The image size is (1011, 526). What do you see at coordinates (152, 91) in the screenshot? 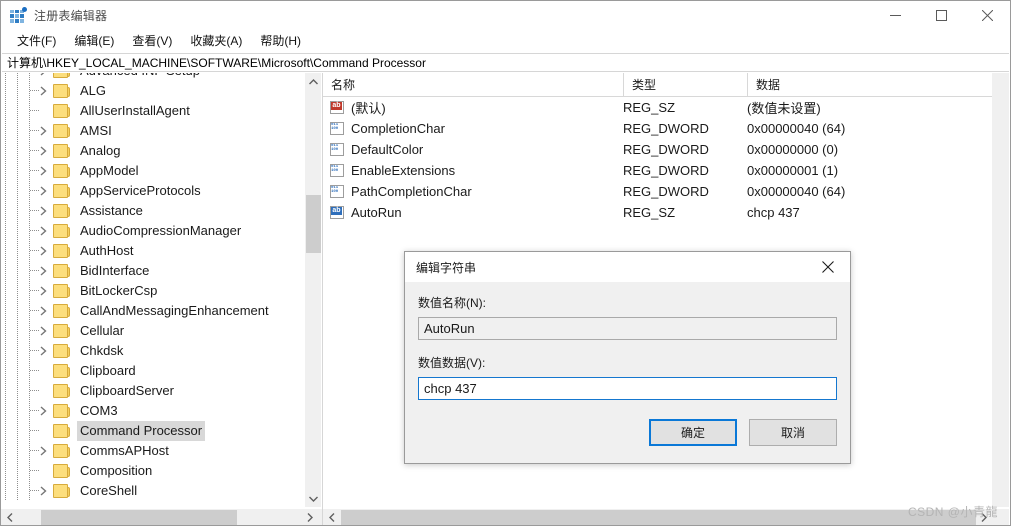
I see `tree-item: ALG` at bounding box center [152, 91].